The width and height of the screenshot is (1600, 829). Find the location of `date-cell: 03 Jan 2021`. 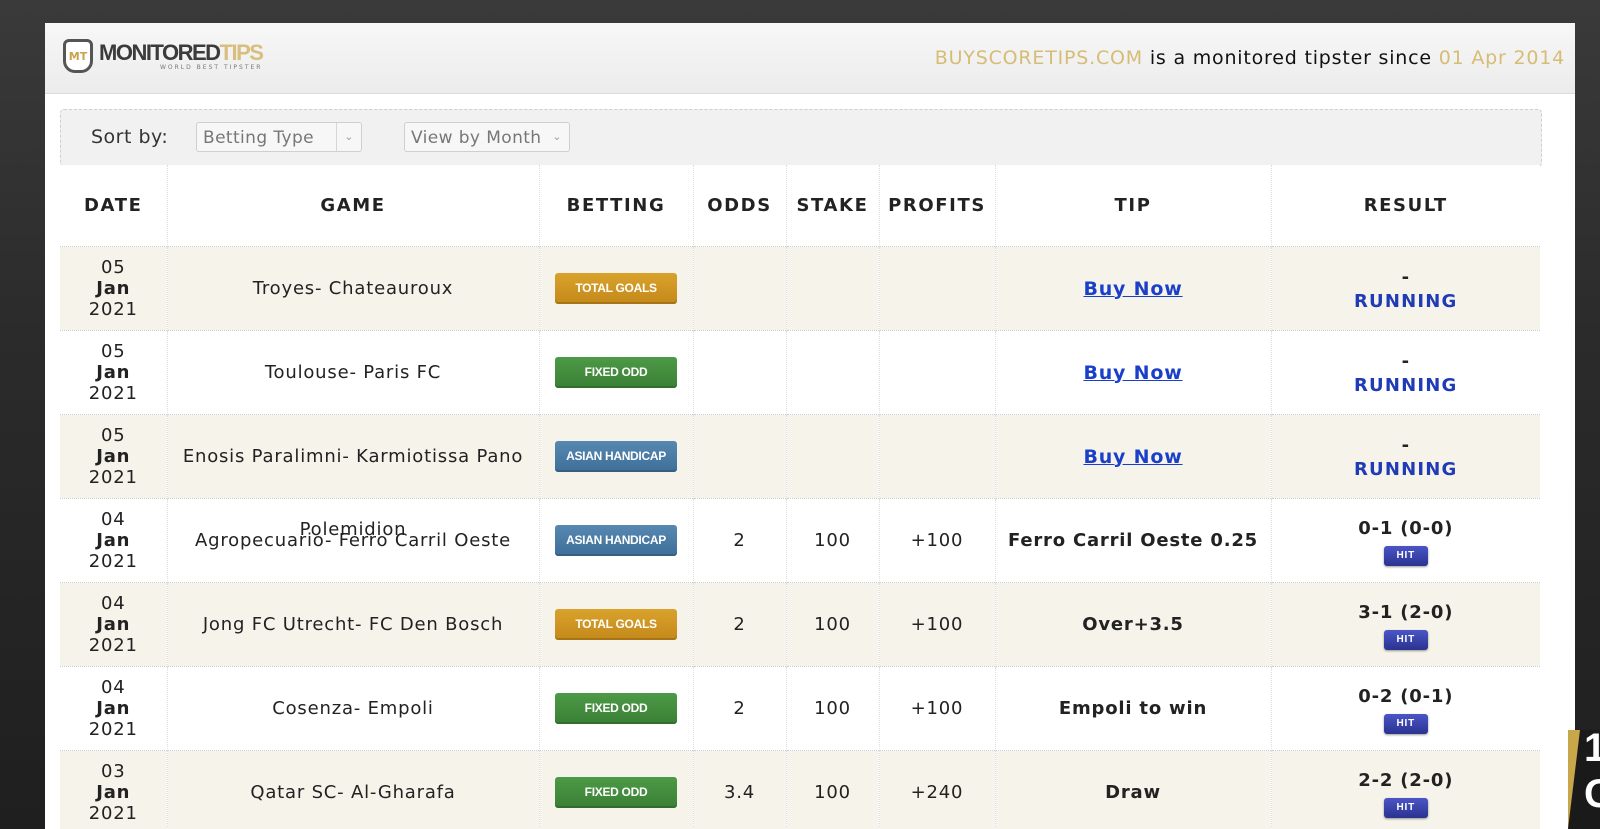

date-cell: 03 Jan 2021 is located at coordinates (114, 789).